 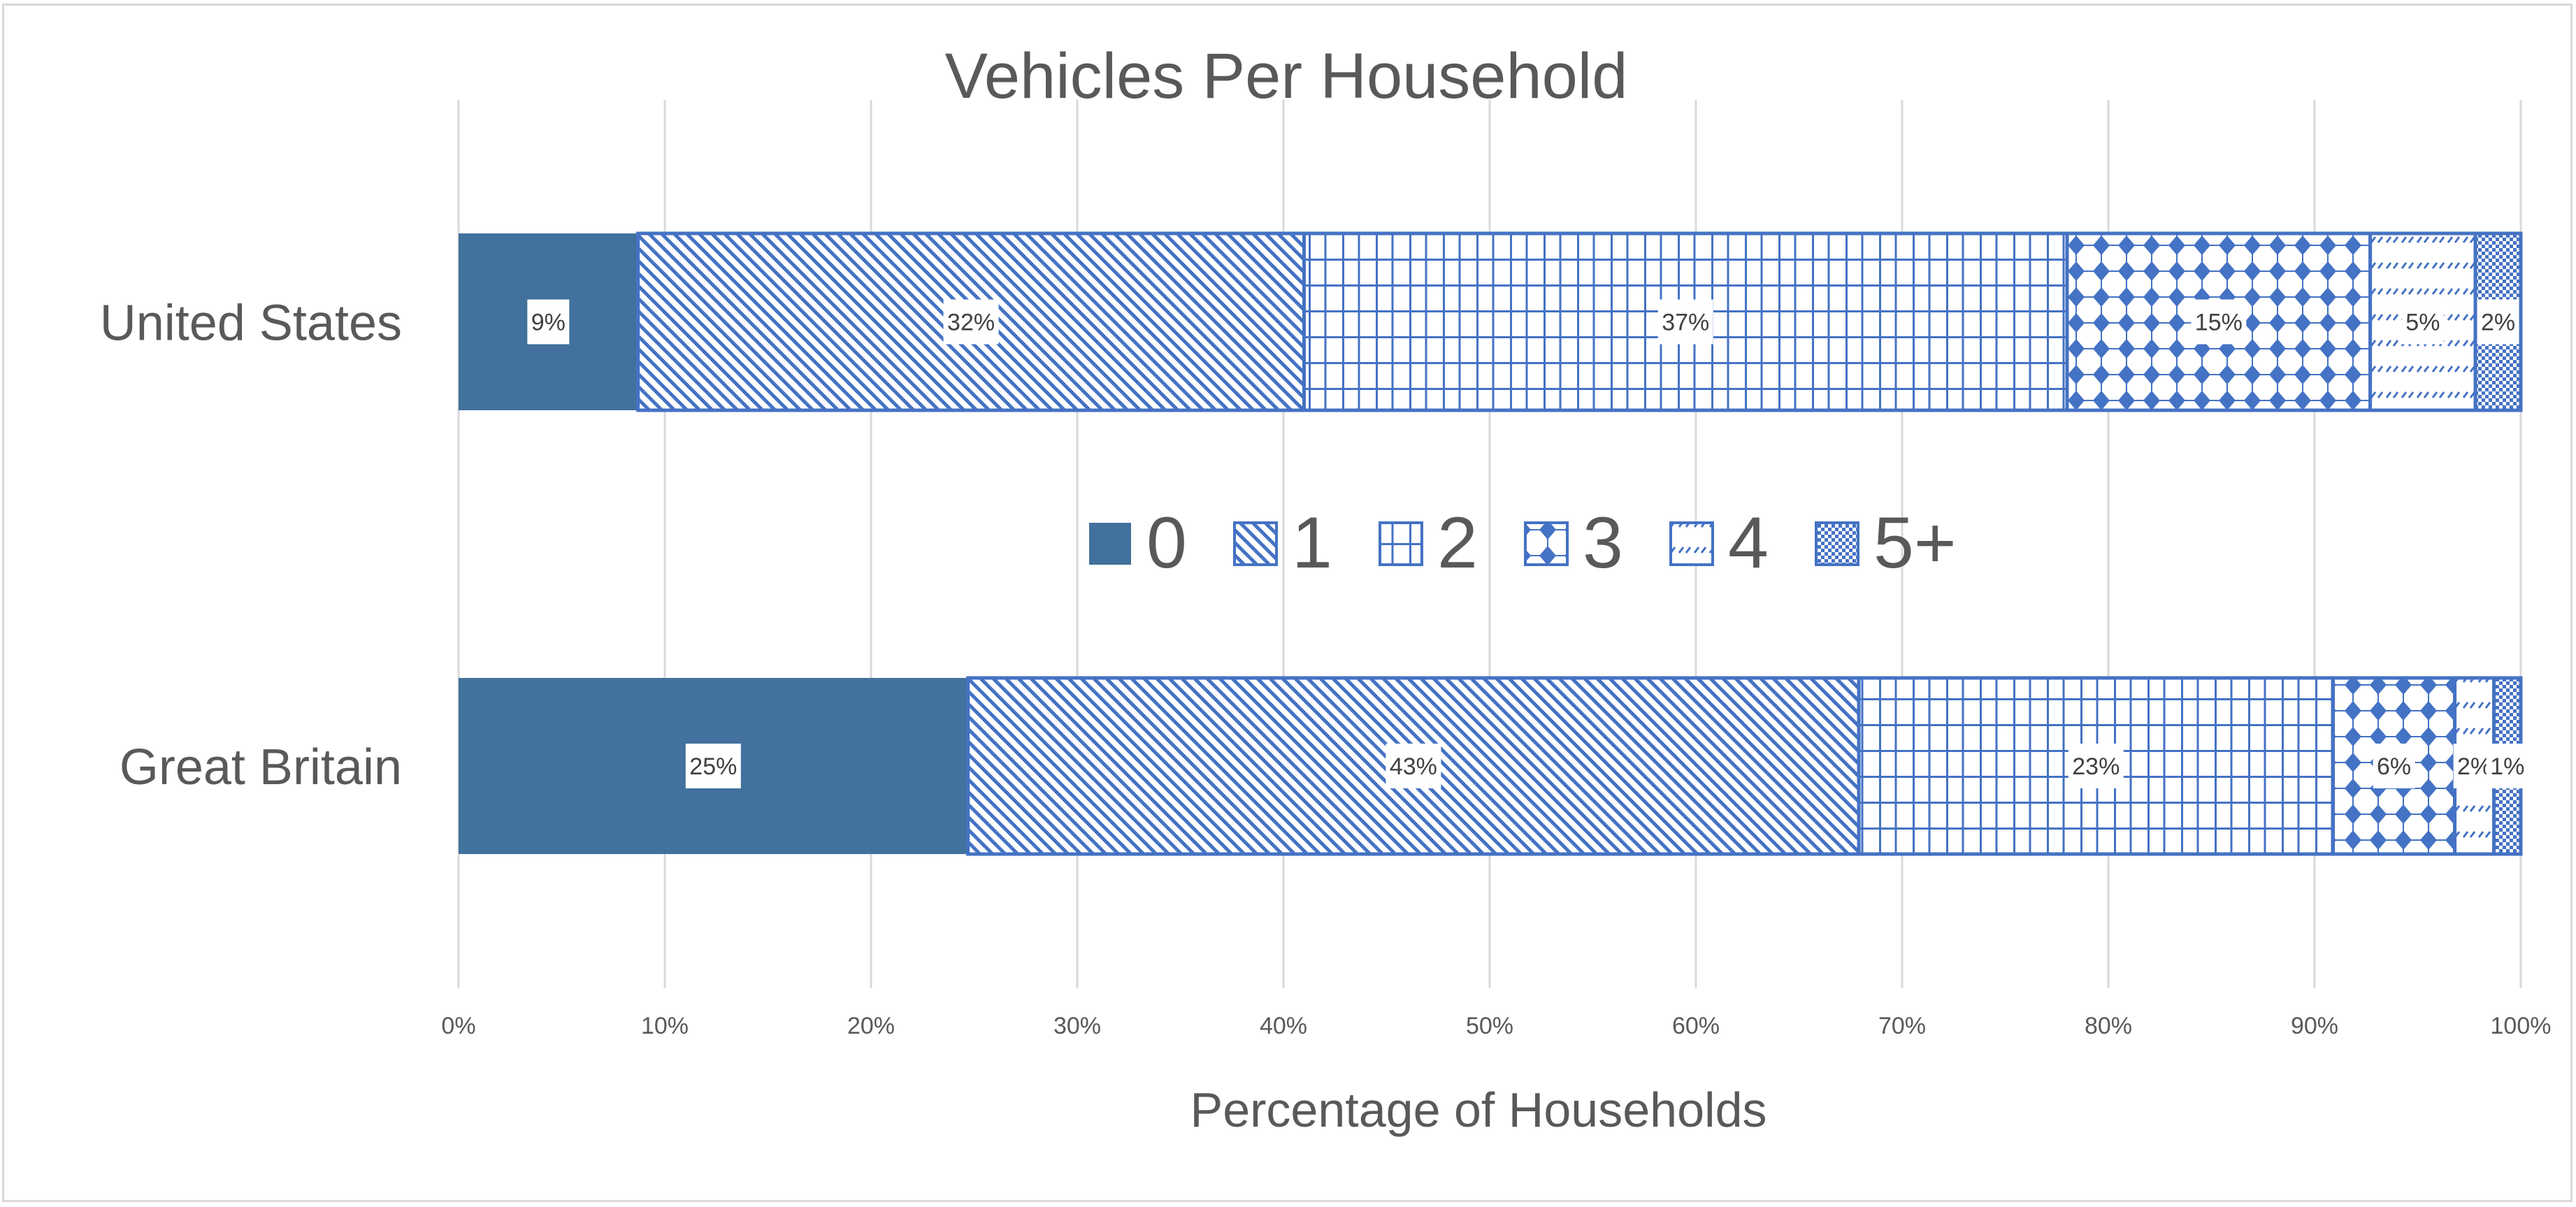 I want to click on x-tick-label: 0%, so click(x=458, y=1026).